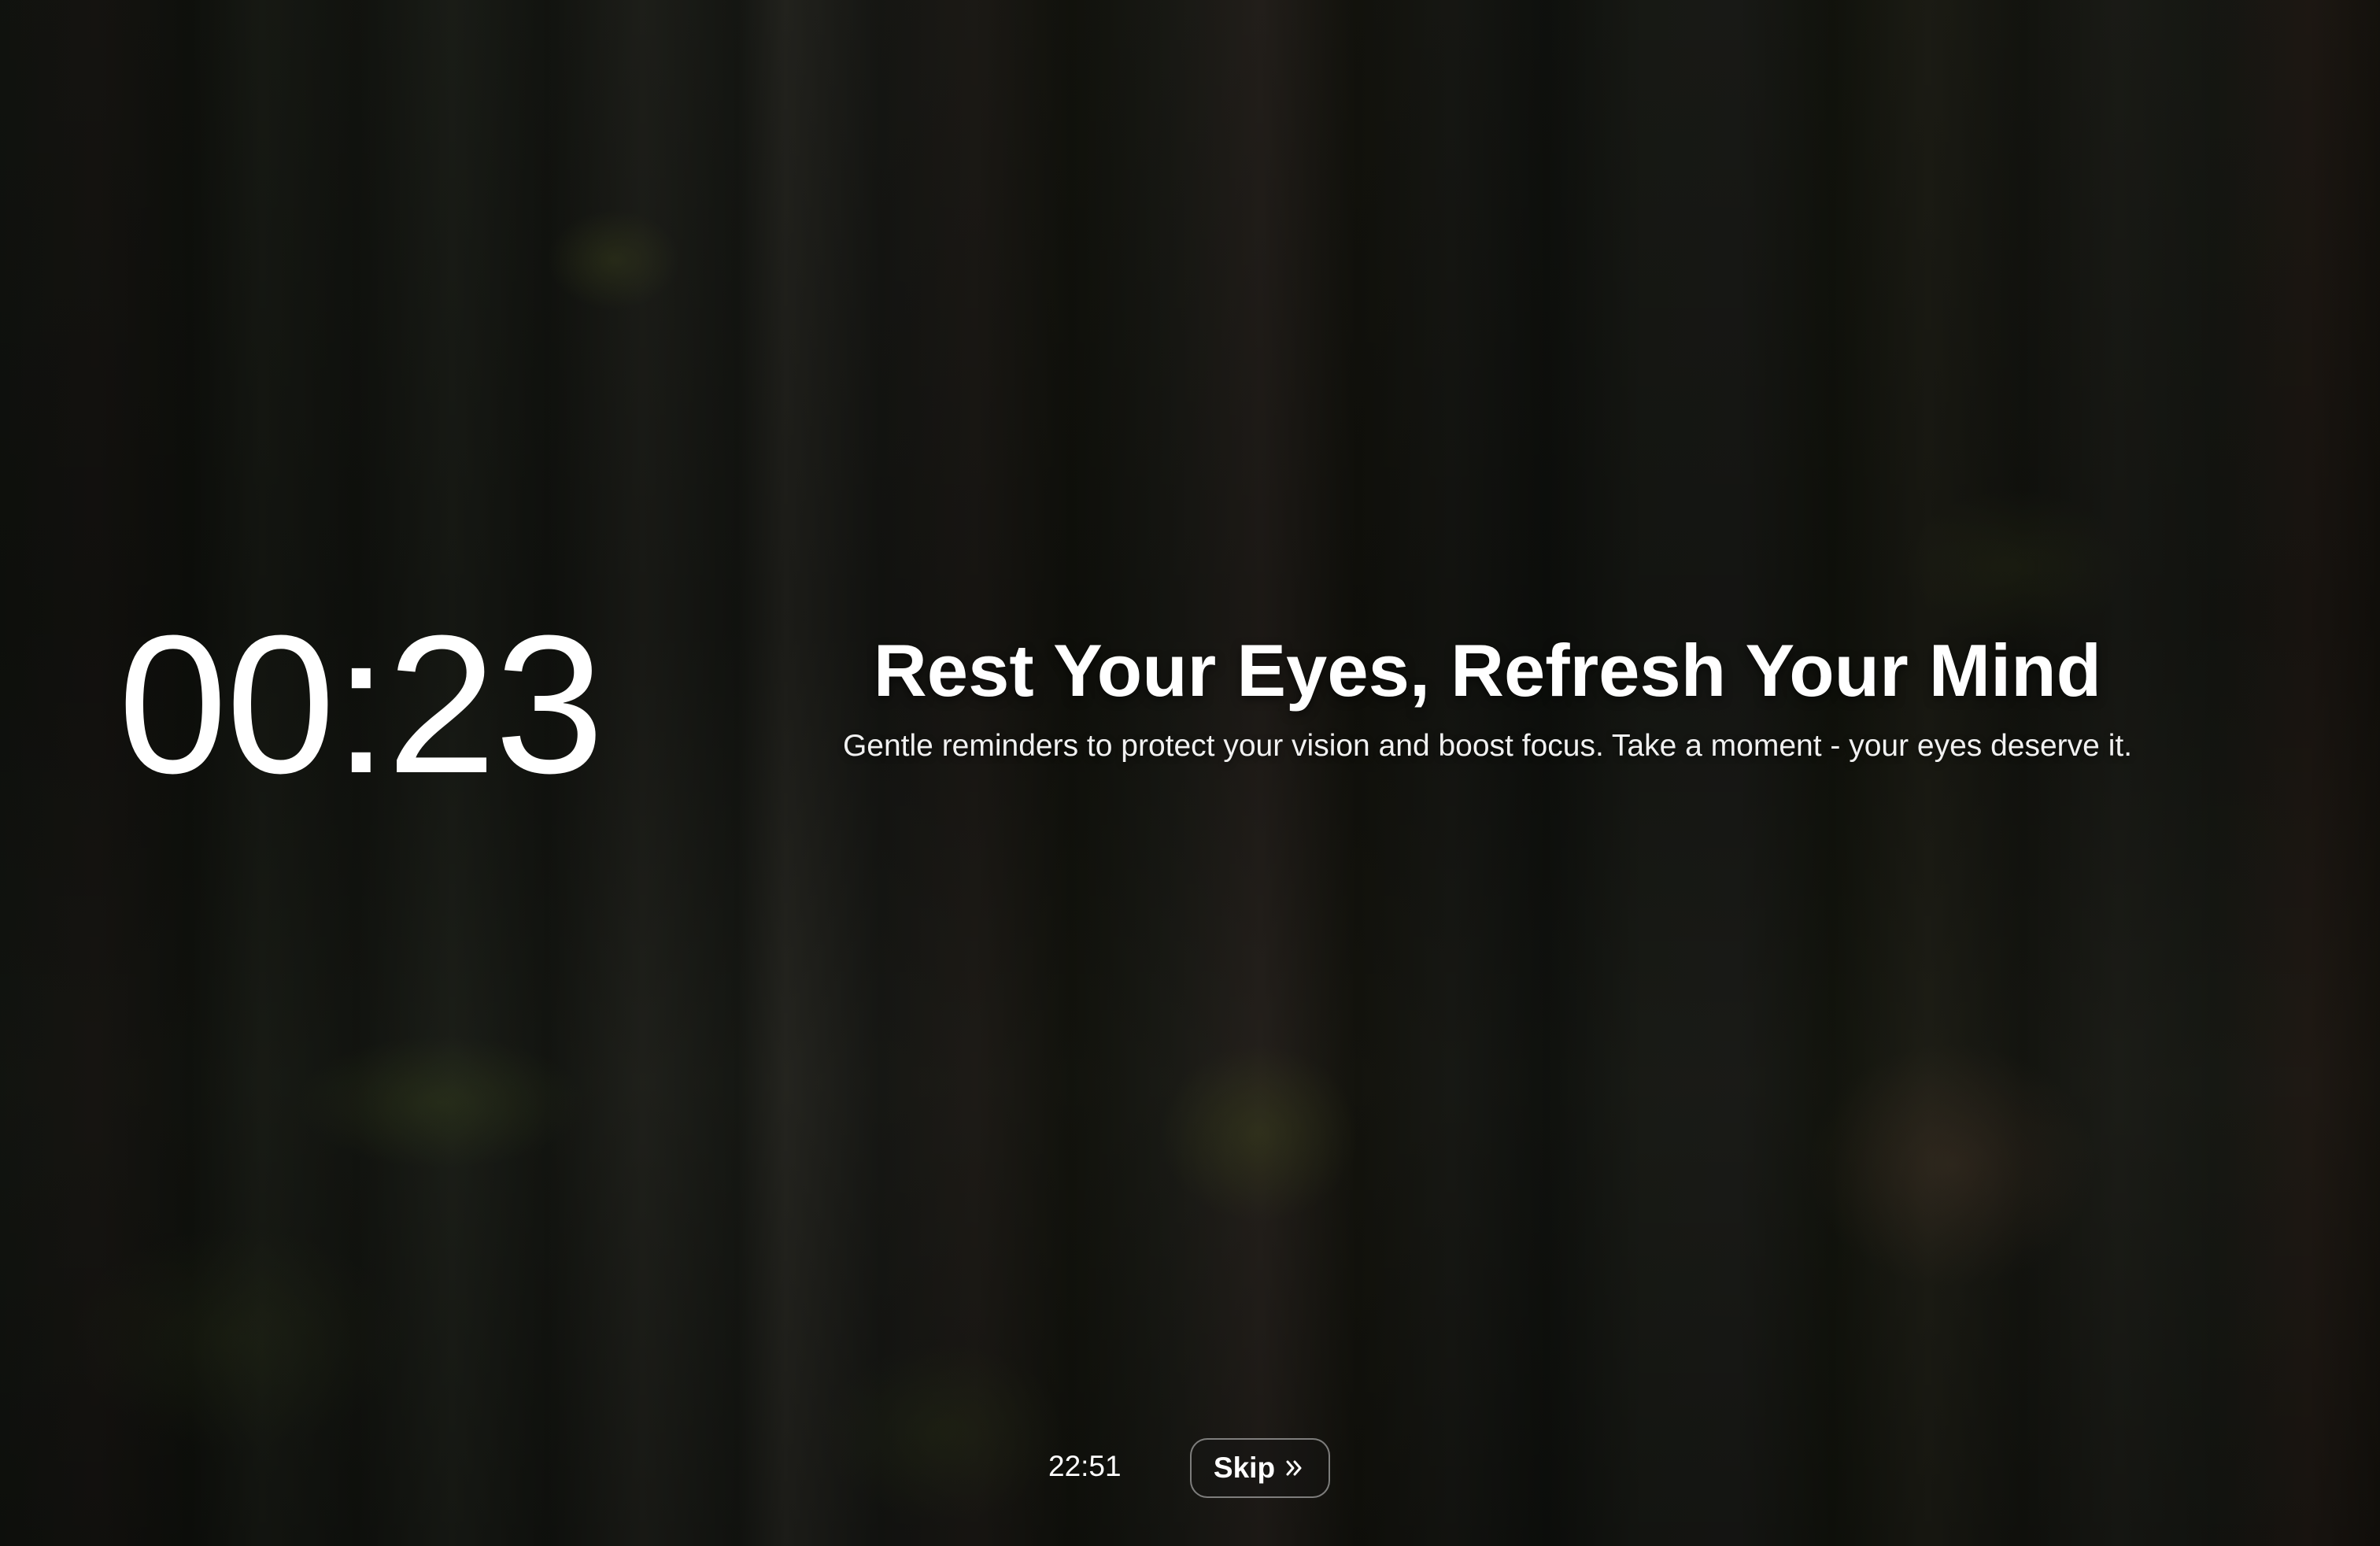 This screenshot has width=2380, height=1546. I want to click on countdown-timer: 00:23, so click(361, 704).